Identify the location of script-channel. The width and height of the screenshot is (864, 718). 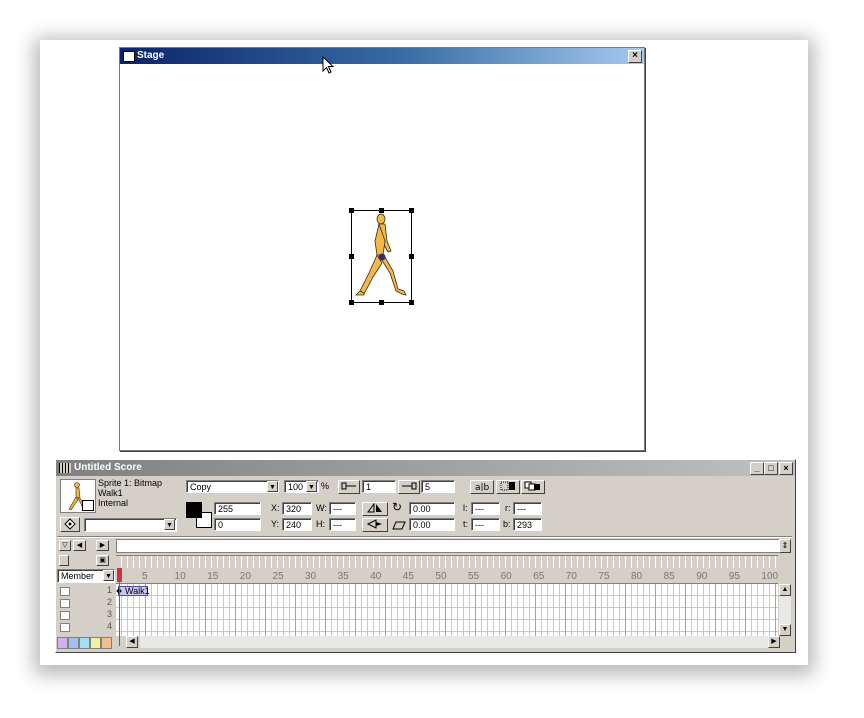
(447, 561).